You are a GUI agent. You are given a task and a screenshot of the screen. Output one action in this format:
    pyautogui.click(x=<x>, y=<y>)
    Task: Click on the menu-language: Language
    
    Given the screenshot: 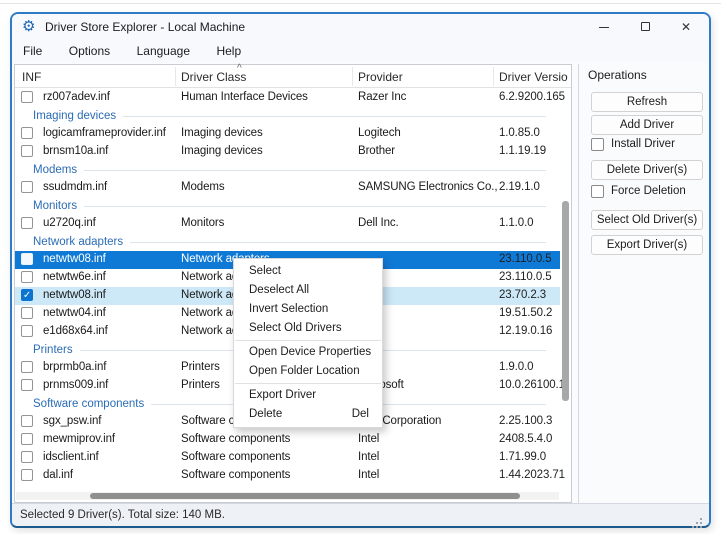 What is the action you would take?
    pyautogui.click(x=163, y=51)
    